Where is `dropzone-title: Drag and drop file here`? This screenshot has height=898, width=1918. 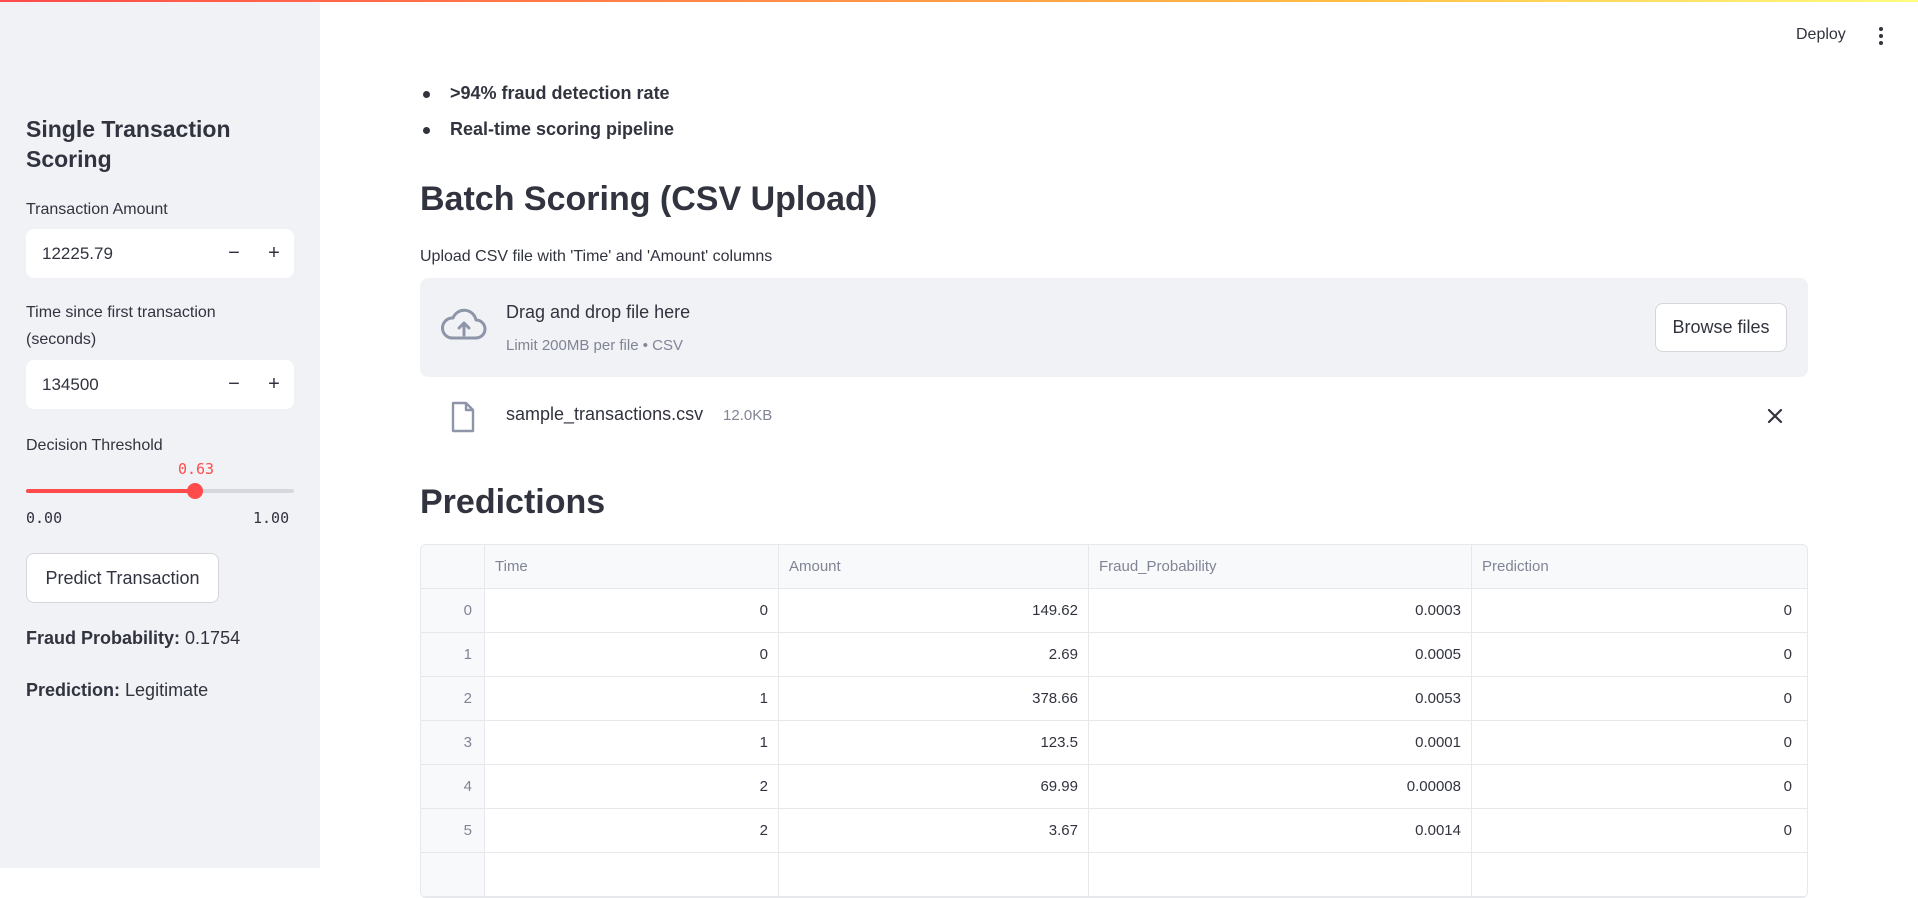
dropzone-title: Drag and drop file here is located at coordinates (598, 312).